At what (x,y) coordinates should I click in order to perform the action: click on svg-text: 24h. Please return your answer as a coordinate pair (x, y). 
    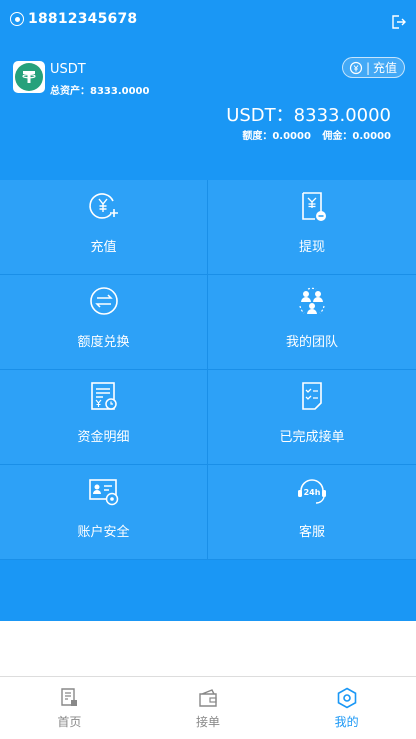
    Looking at the image, I should click on (312, 492).